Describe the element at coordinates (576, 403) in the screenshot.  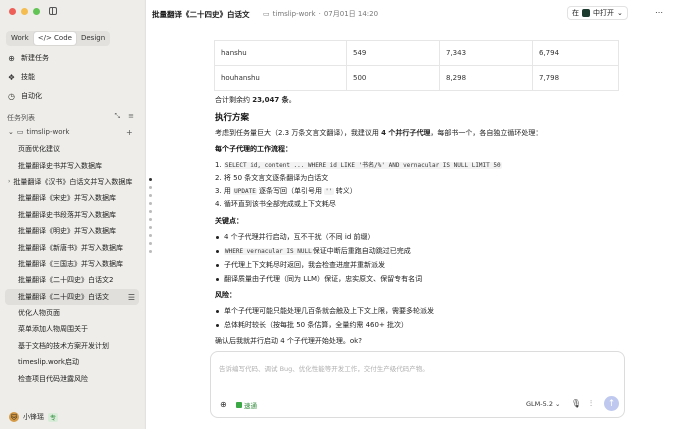
I see `microphone-icon: 🎙` at that location.